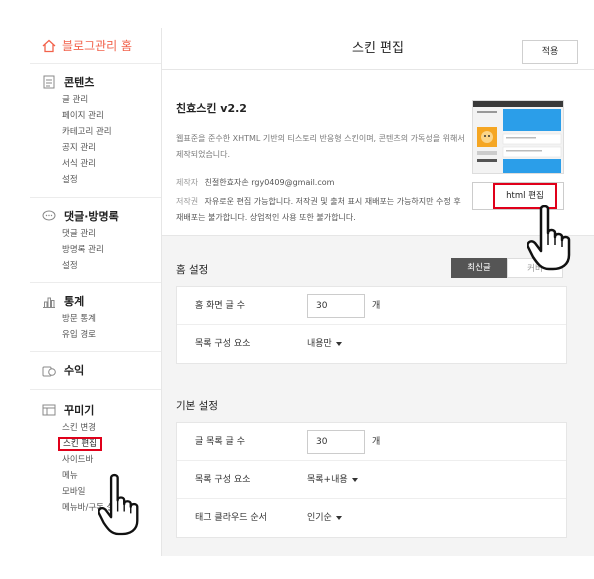  What do you see at coordinates (91, 216) in the screenshot?
I see `sidebar-heading-label: 댓글·방명록` at bounding box center [91, 216].